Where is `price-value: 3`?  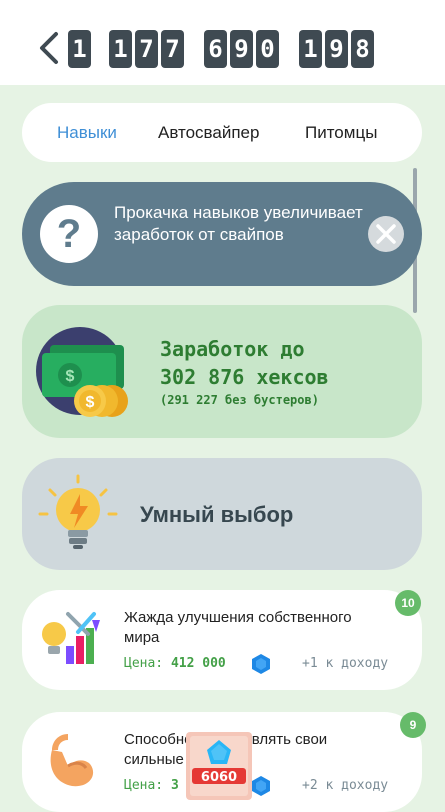
price-value: 3 is located at coordinates (174, 785).